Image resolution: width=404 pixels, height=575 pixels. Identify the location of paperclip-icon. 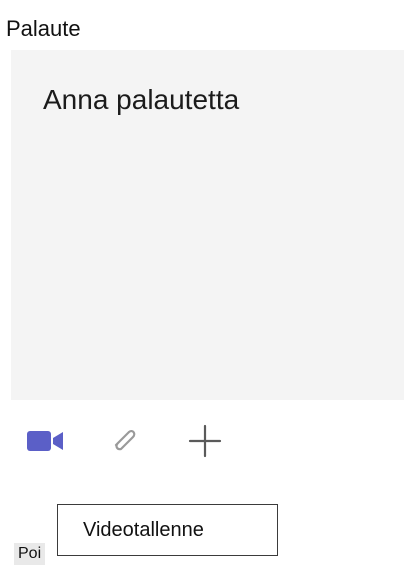
(125, 440).